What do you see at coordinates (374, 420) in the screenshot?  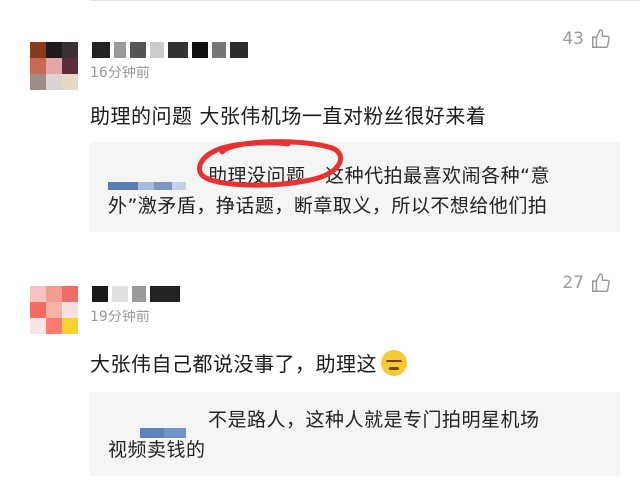 I see `reply-line-1: 不是路人，这种人就是专门拍明星机场` at bounding box center [374, 420].